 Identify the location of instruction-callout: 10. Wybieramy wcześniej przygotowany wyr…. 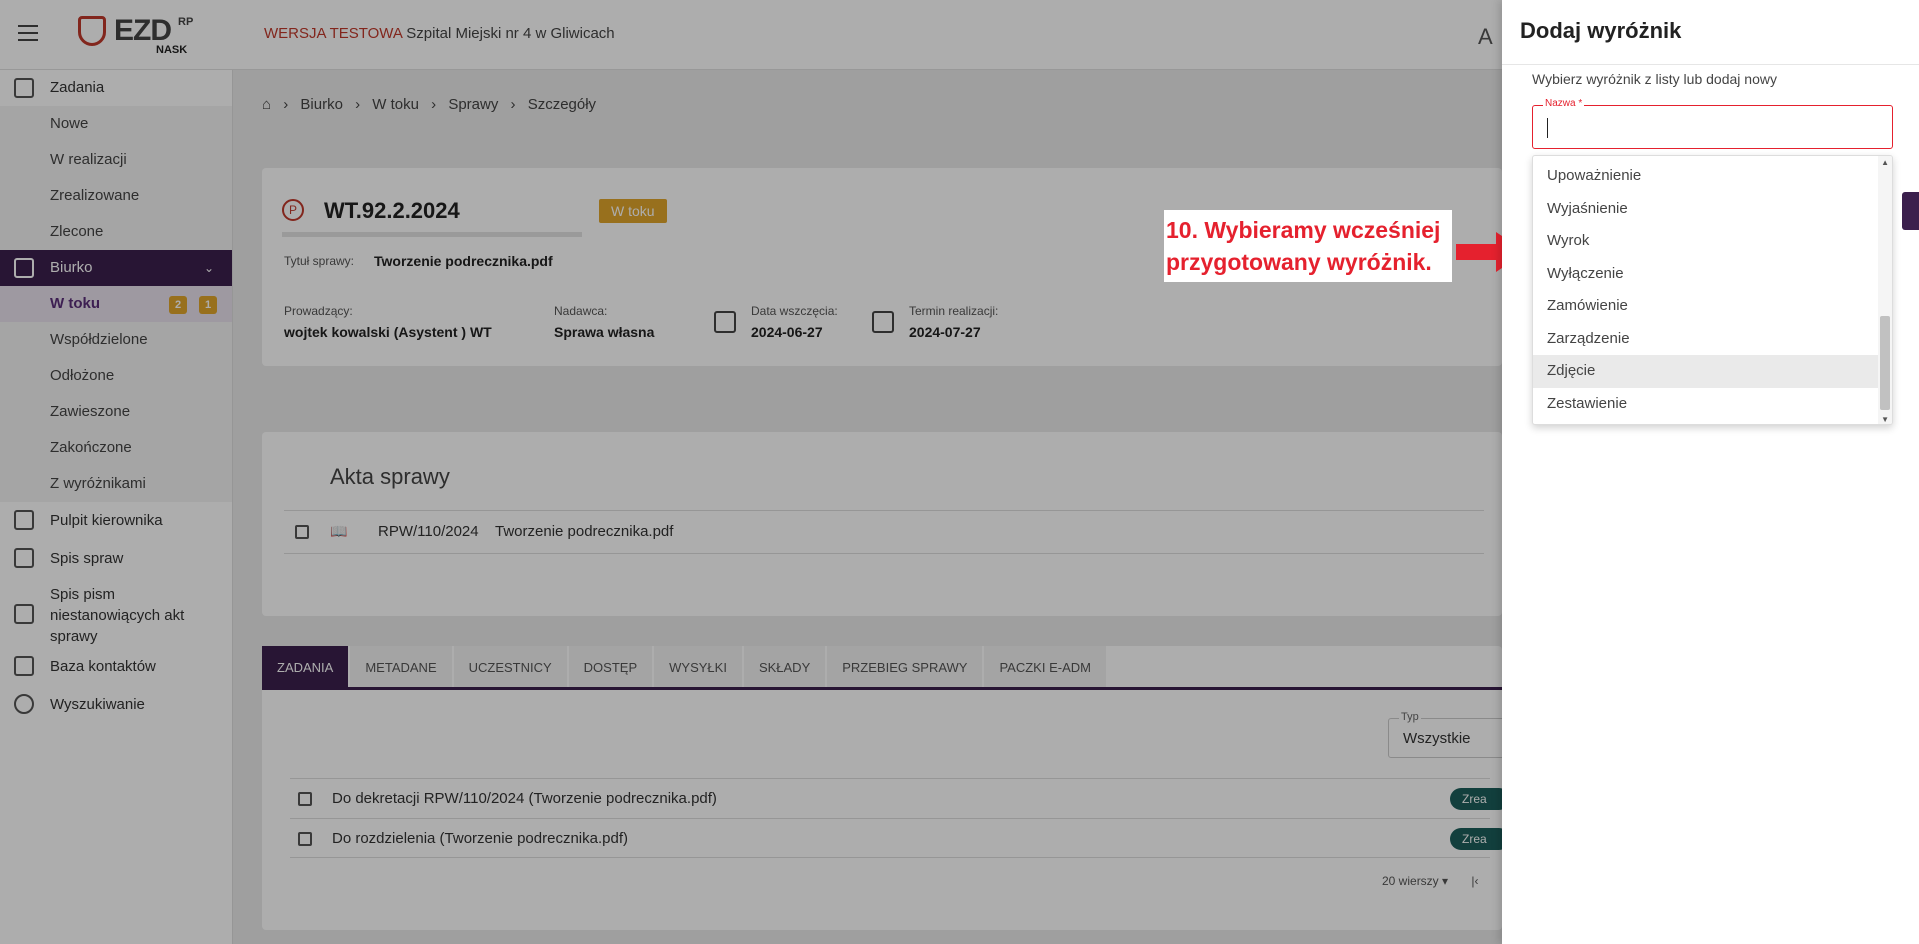
(1308, 246).